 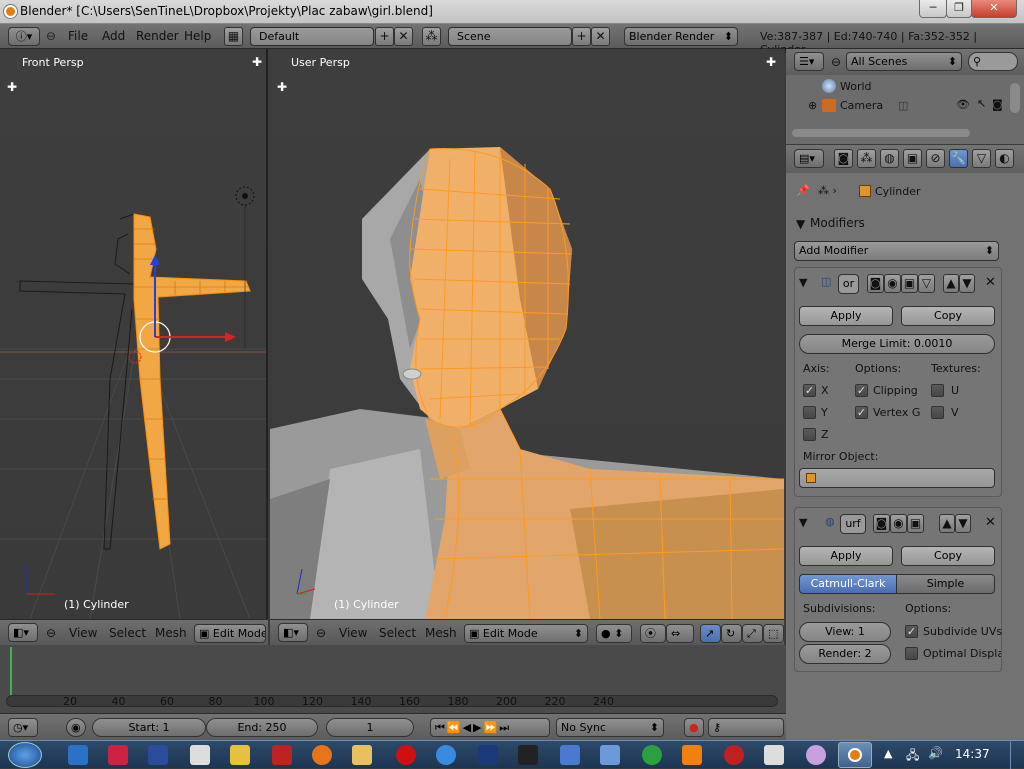 What do you see at coordinates (233, 36) in the screenshot?
I see `screen-layout-icon: ▦` at bounding box center [233, 36].